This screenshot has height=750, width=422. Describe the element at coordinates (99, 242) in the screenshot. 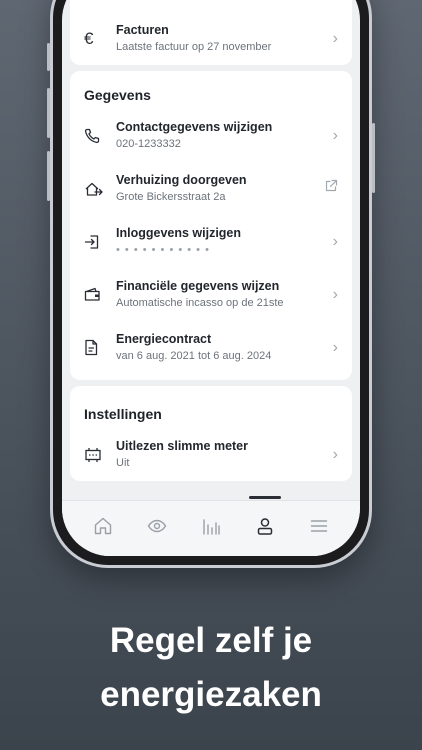

I see `login-icon` at that location.